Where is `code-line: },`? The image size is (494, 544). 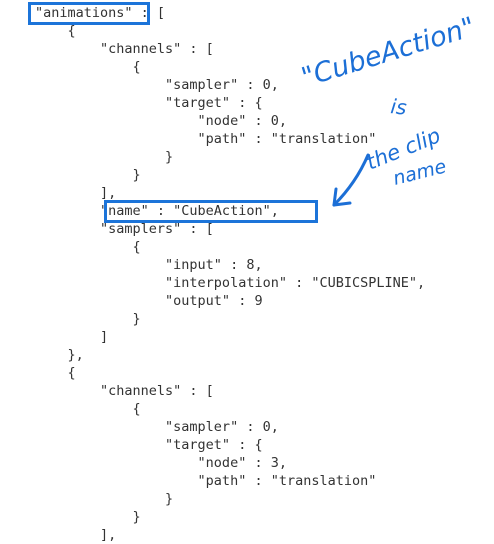 code-line: }, is located at coordinates (59, 355).